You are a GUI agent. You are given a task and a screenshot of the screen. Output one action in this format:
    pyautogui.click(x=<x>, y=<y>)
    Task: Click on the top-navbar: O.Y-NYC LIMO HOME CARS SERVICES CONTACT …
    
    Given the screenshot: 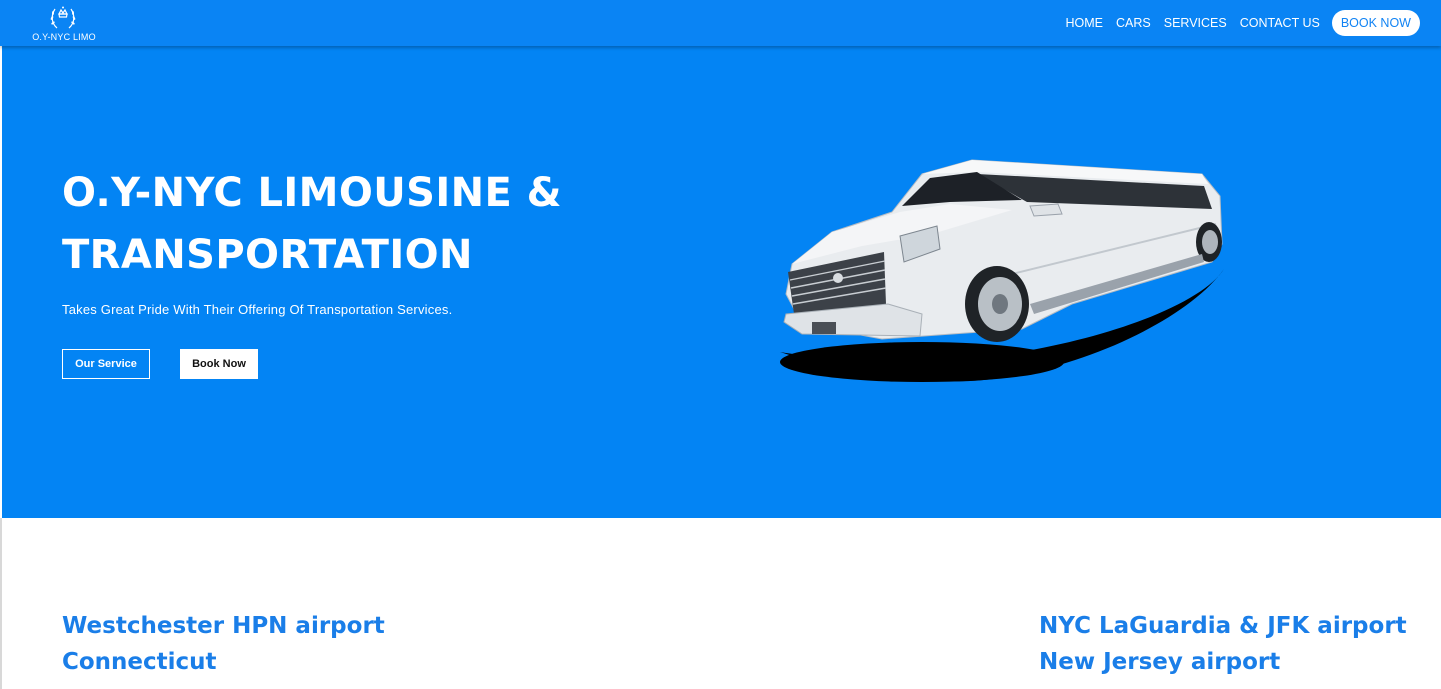 What is the action you would take?
    pyautogui.click(x=720, y=23)
    